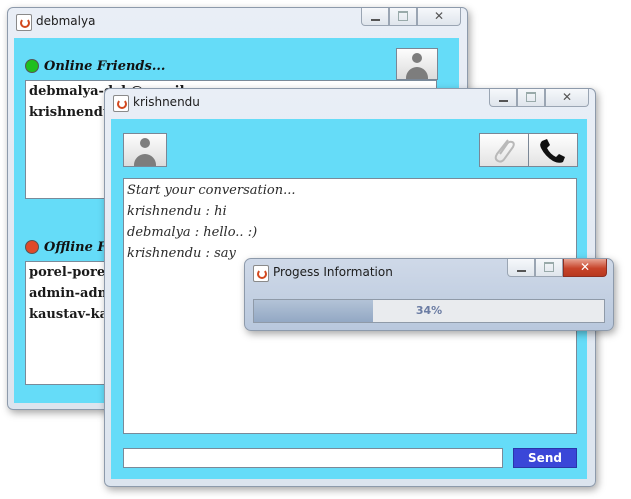 Image resolution: width=631 pixels, height=499 pixels. I want to click on phone-icon, so click(552, 151).